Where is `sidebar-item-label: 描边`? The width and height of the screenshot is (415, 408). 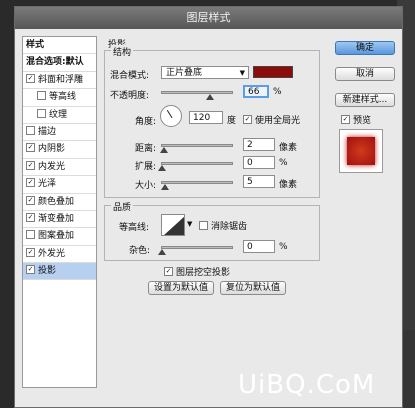
sidebar-item-label: 描边 is located at coordinates (47, 131).